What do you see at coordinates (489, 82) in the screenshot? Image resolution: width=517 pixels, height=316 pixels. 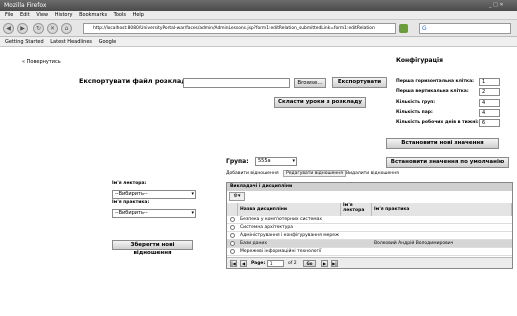 I see `first-horizontal-cell-input: 1` at bounding box center [489, 82].